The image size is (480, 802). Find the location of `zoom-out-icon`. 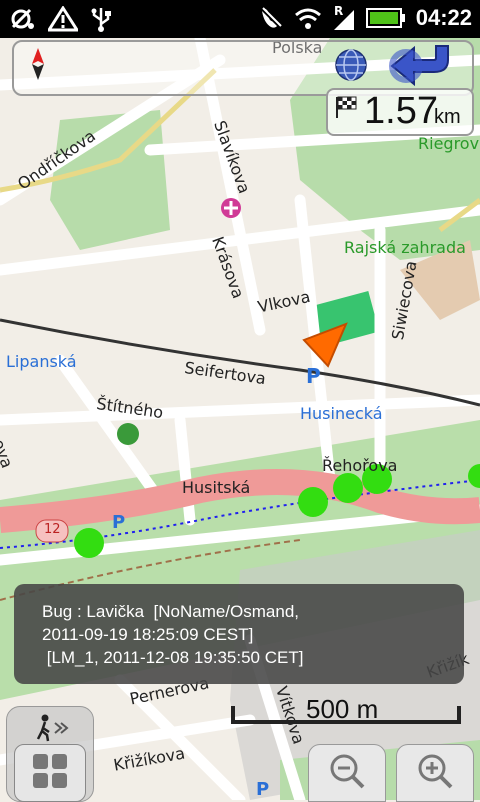

zoom-out-icon is located at coordinates (347, 771).